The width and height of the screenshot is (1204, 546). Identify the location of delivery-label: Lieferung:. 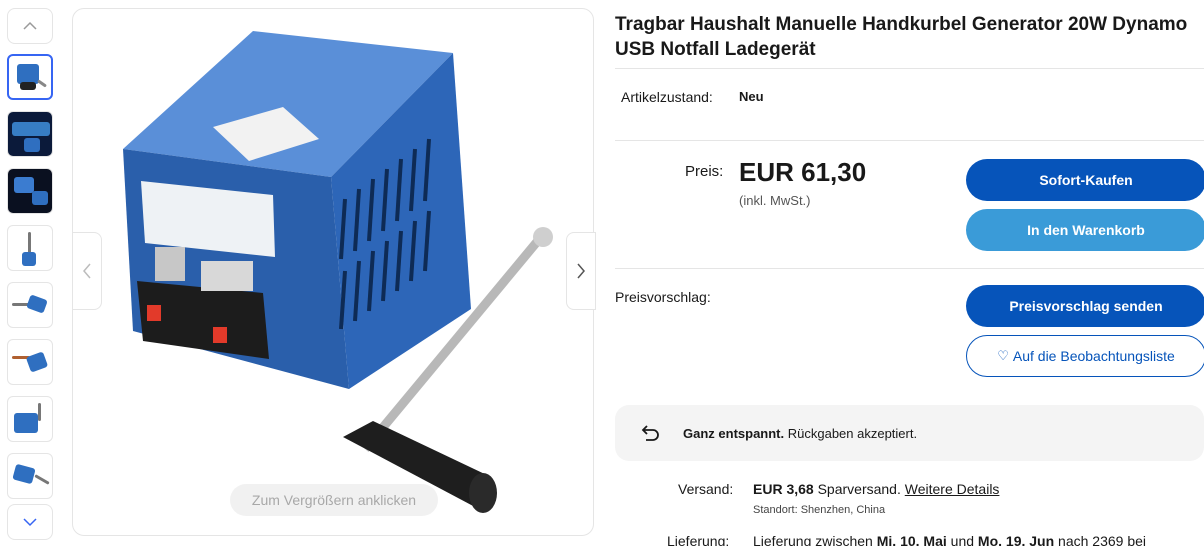
(698, 539).